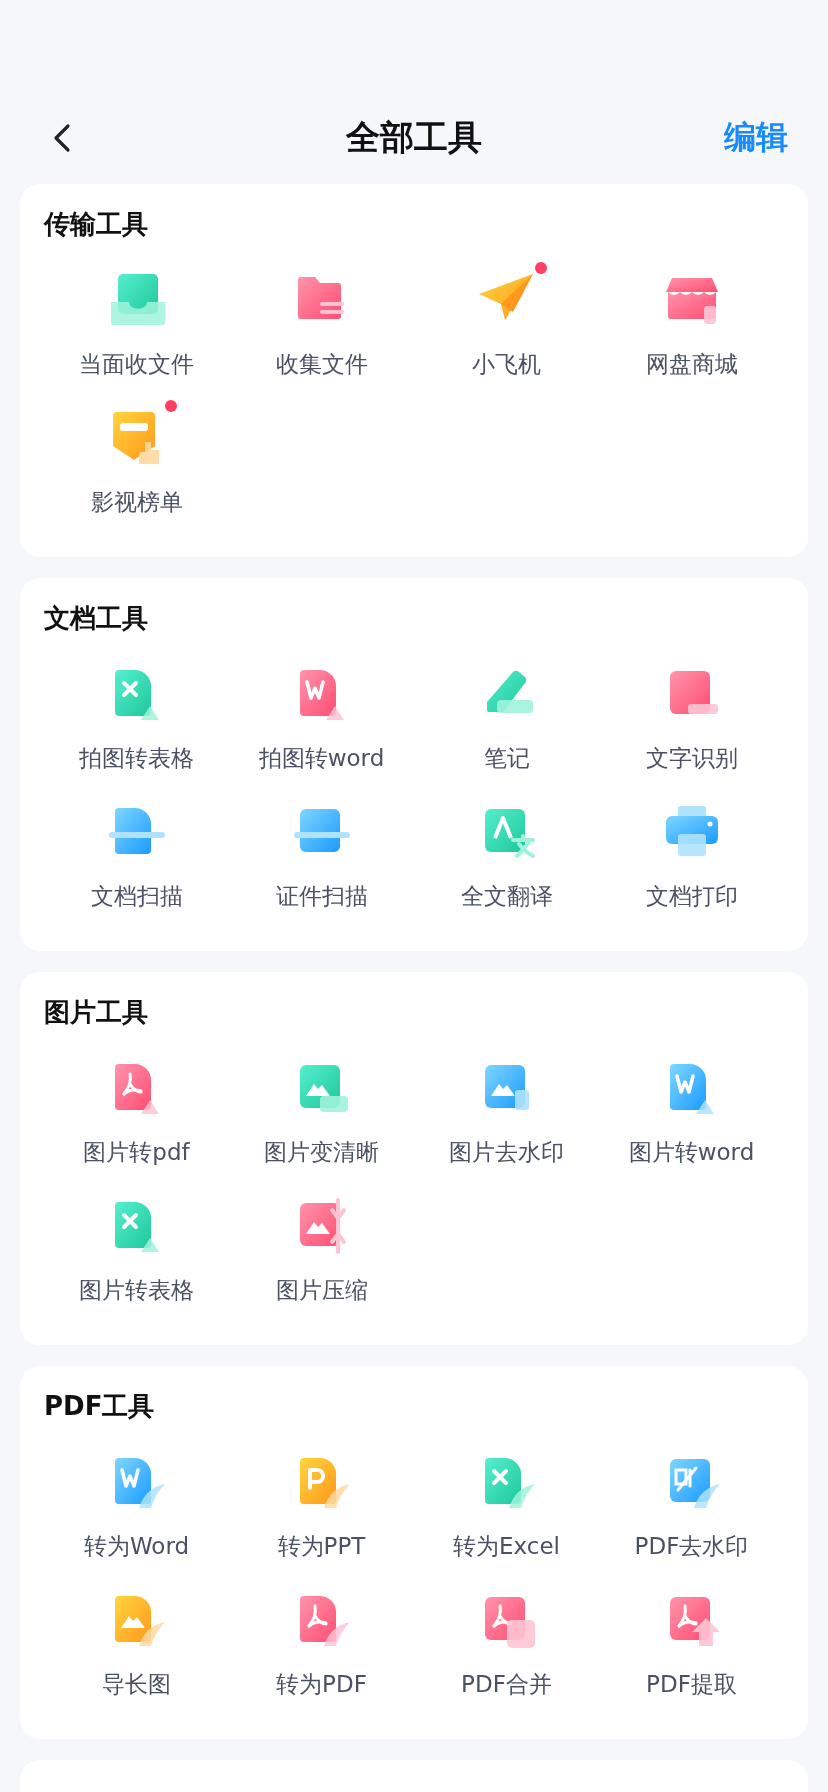 The image size is (828, 1792). Describe the element at coordinates (691, 364) in the screenshot. I see `tool-label: 网盘商城` at that location.